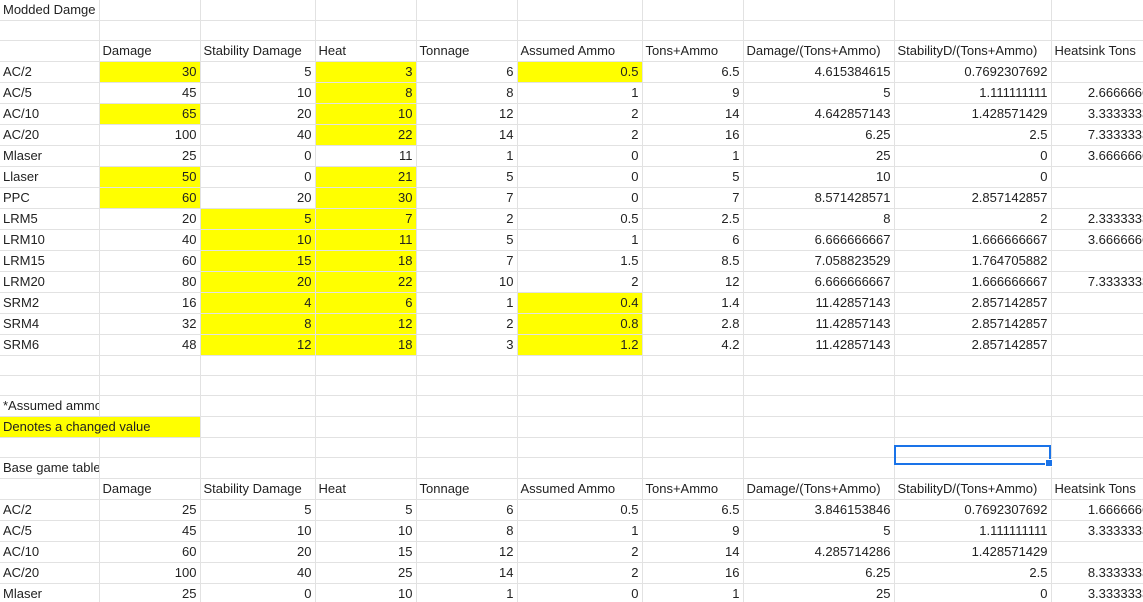 This screenshot has width=1143, height=602. Describe the element at coordinates (819, 324) in the screenshot. I see `value-cell: 11.42857143` at that location.